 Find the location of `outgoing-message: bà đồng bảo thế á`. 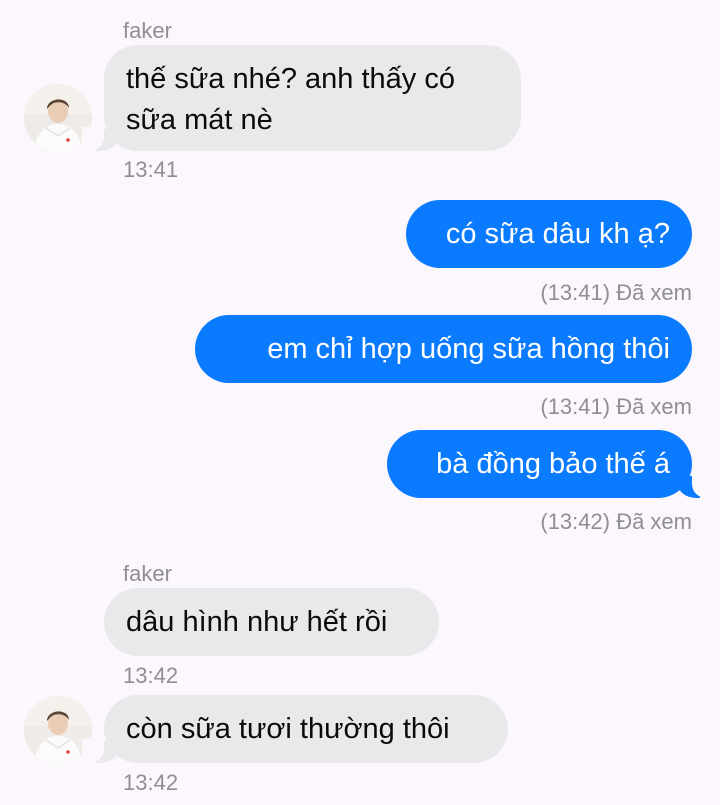

outgoing-message: bà đồng bảo thế á is located at coordinates (550, 464).